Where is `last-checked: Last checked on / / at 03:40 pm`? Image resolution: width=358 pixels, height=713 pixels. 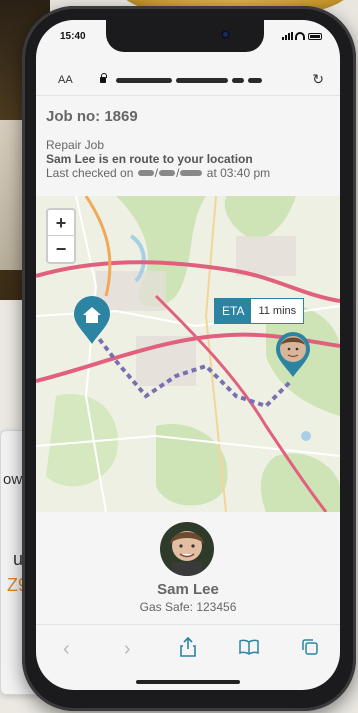 last-checked: Last checked on / / at 03:40 pm is located at coordinates (158, 173).